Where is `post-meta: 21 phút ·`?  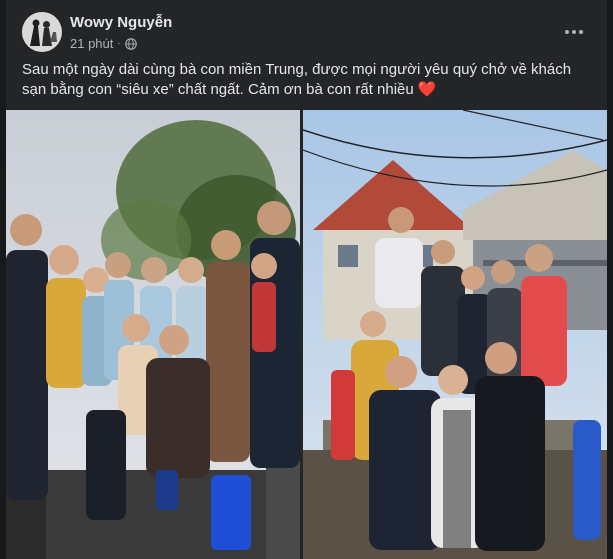 post-meta: 21 phút · is located at coordinates (103, 43).